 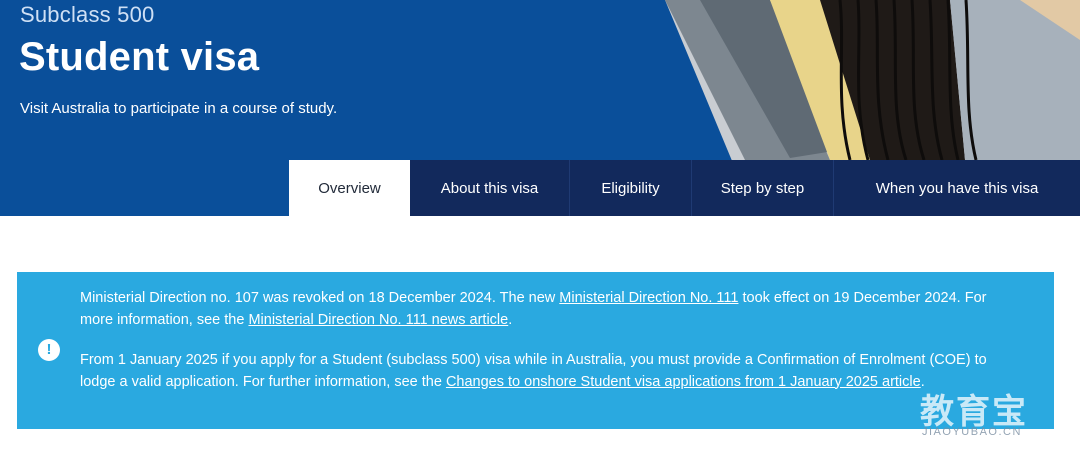 I want to click on watermark: 教育宝 JIAOYUBAO.CN, so click(x=993, y=414).